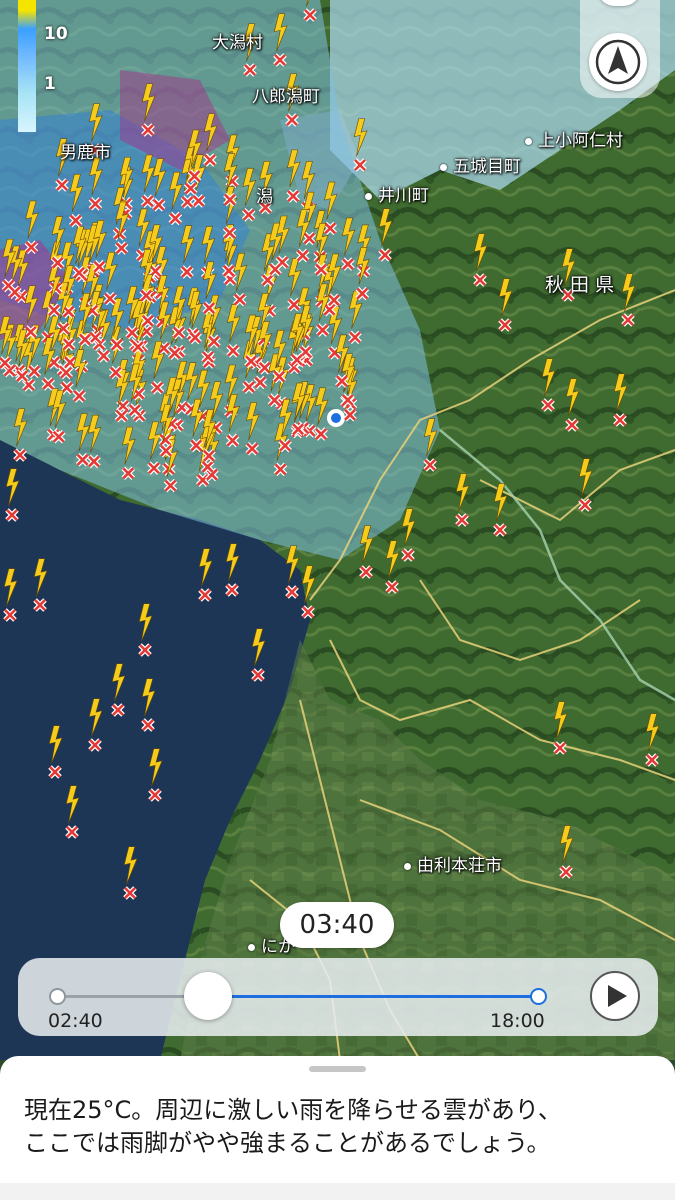 Image resolution: width=675 pixels, height=1200 pixels. What do you see at coordinates (615, 996) in the screenshot?
I see `play-button` at bounding box center [615, 996].